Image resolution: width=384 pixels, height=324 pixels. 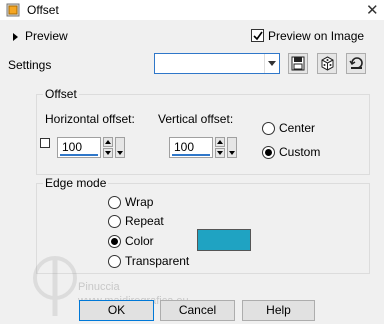 I want to click on vertical-offset-stepper, so click(x=220, y=147).